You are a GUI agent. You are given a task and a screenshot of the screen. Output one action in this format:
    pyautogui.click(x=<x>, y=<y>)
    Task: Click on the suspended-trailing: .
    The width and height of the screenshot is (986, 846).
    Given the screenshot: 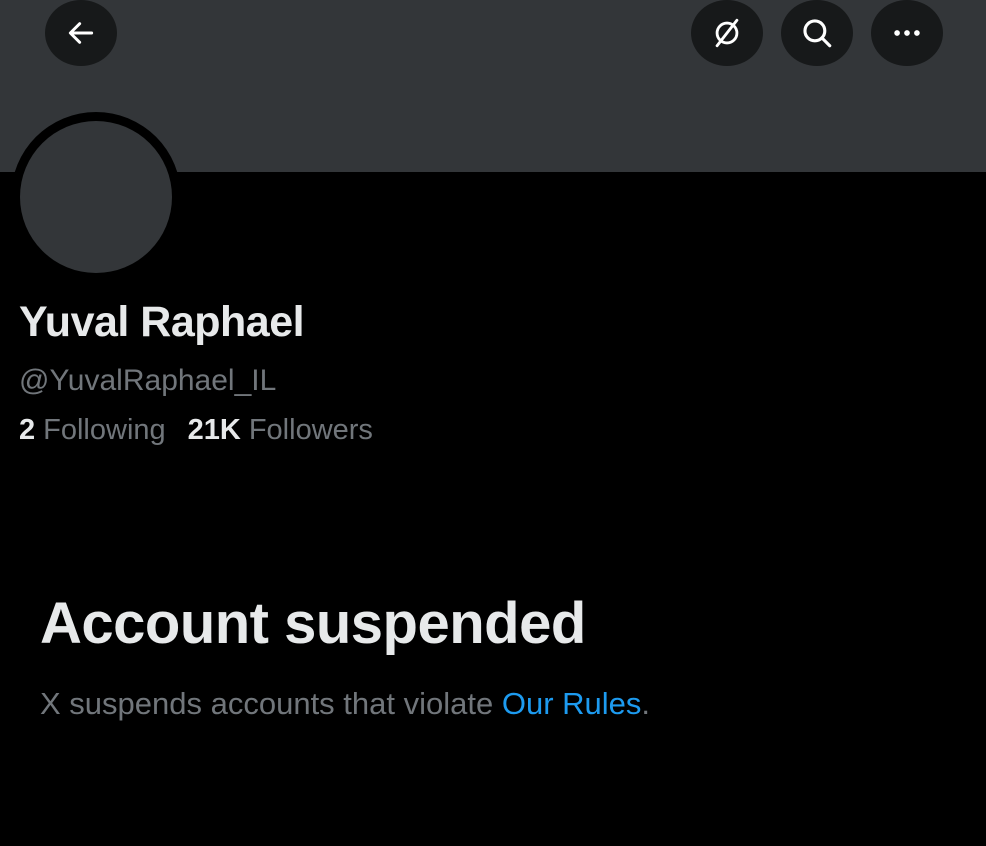 What is the action you would take?
    pyautogui.click(x=646, y=703)
    